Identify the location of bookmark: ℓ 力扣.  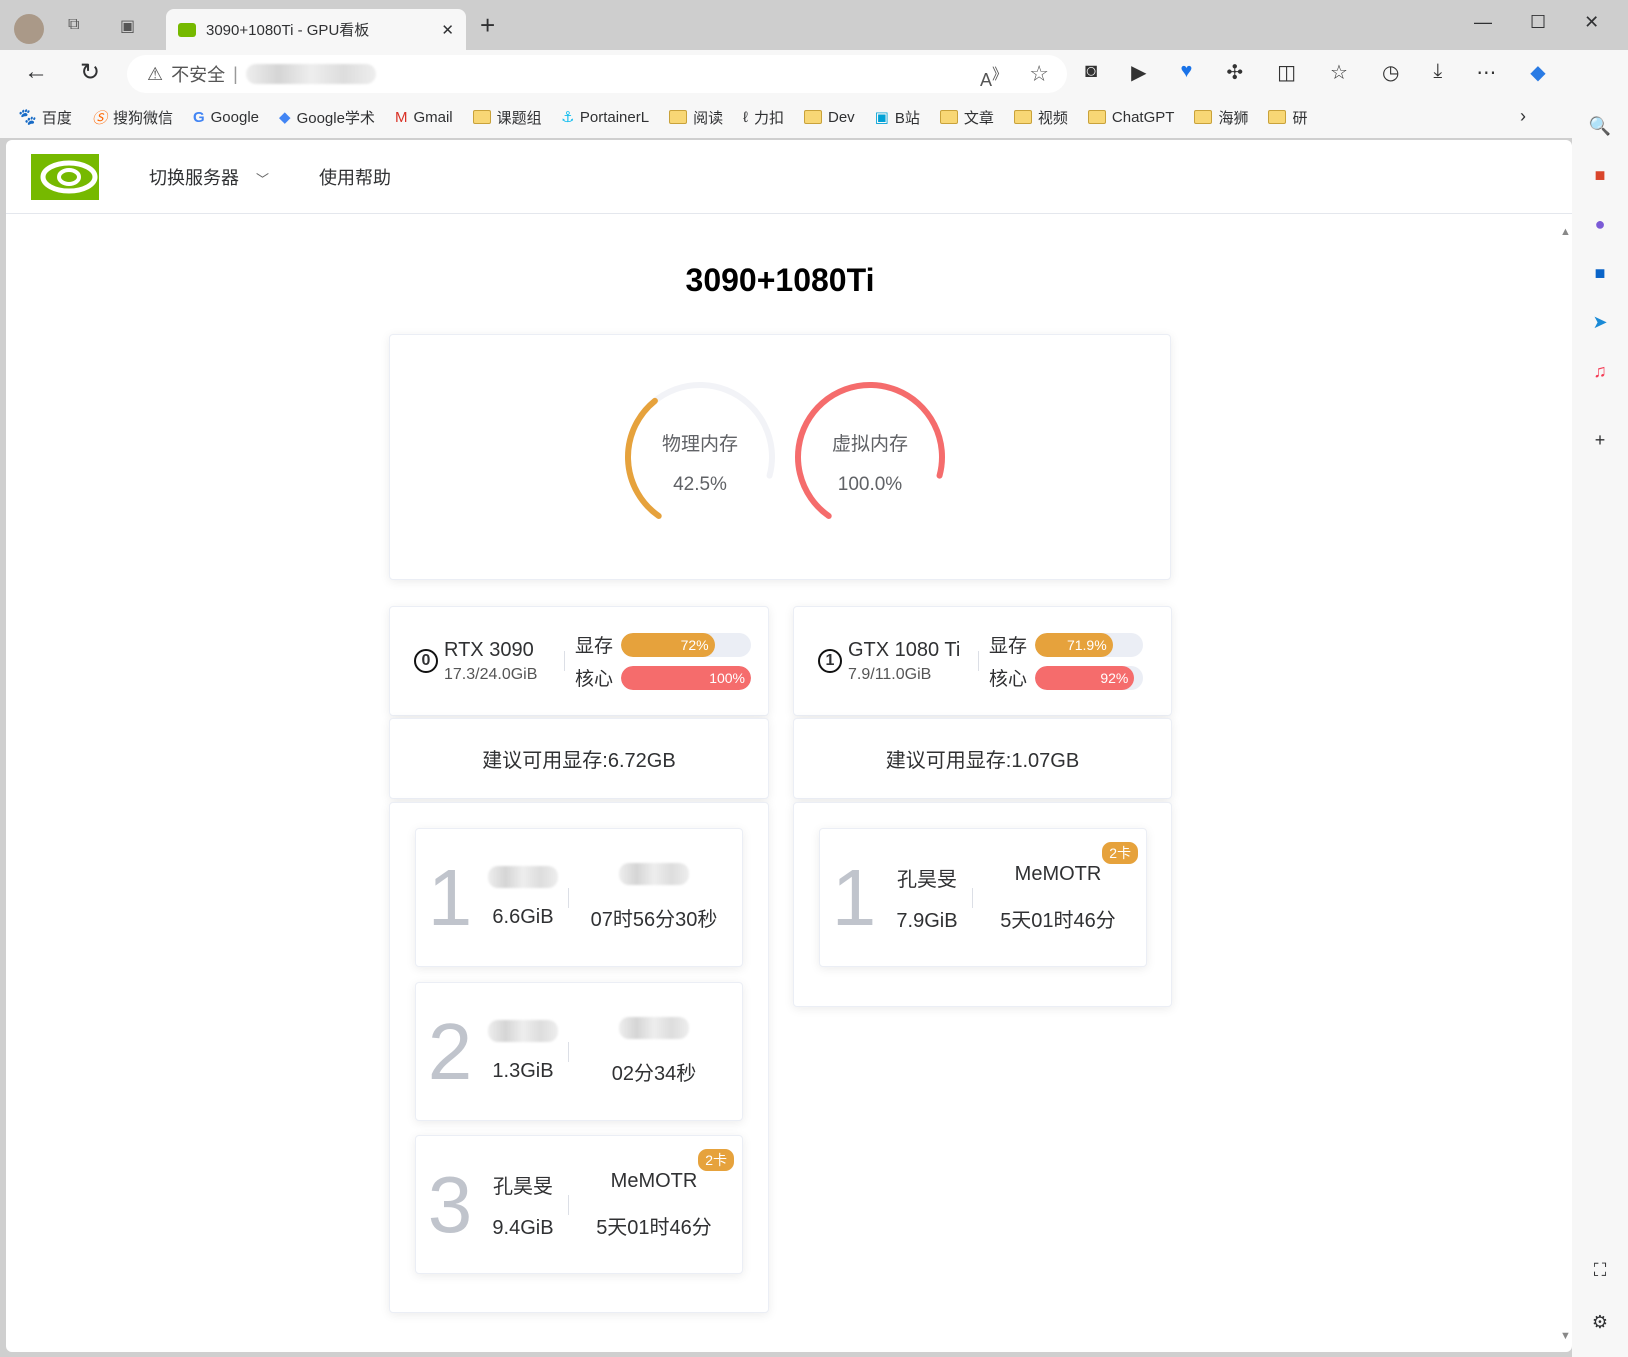
(763, 117).